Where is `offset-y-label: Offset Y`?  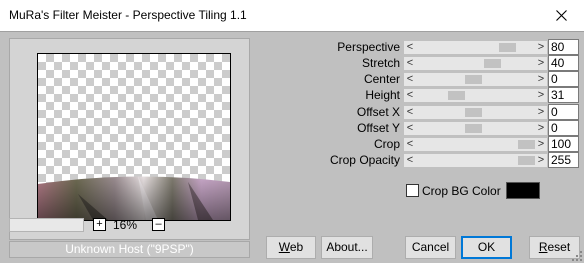 offset-y-label: Offset Y is located at coordinates (378, 128).